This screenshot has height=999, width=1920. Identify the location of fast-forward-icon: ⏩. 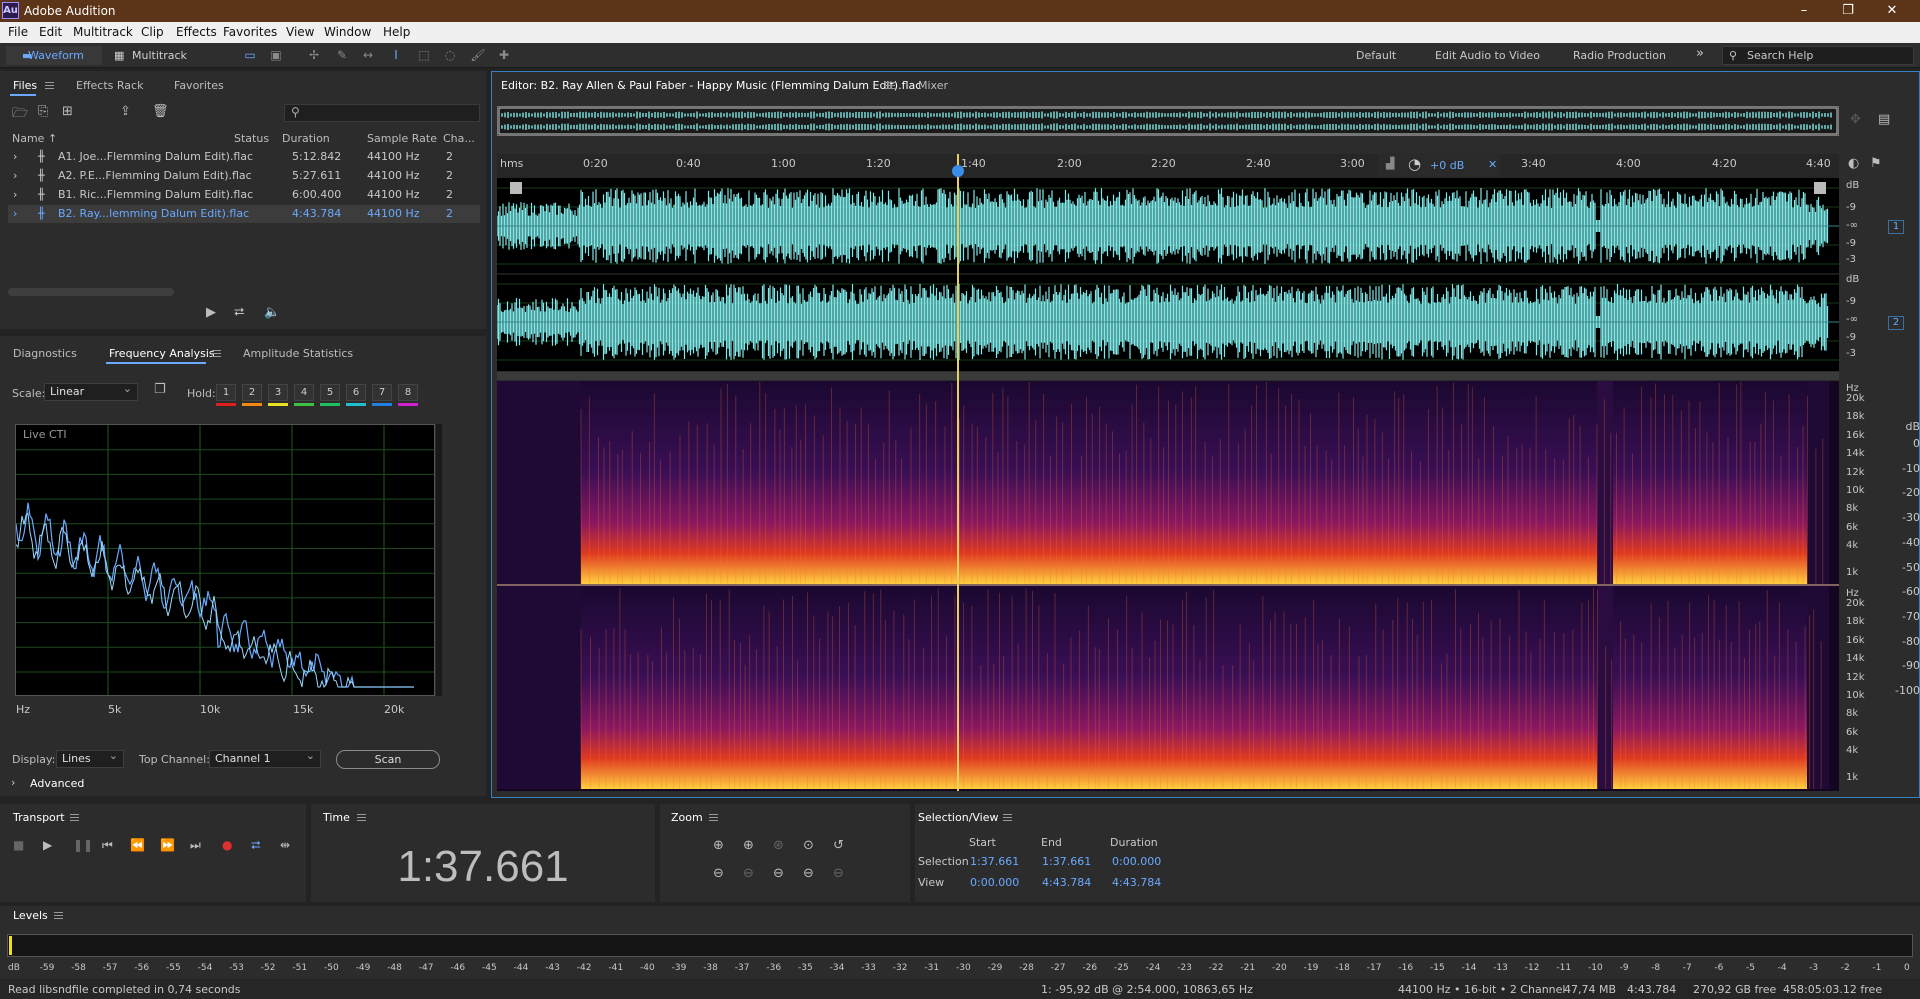
(167, 845).